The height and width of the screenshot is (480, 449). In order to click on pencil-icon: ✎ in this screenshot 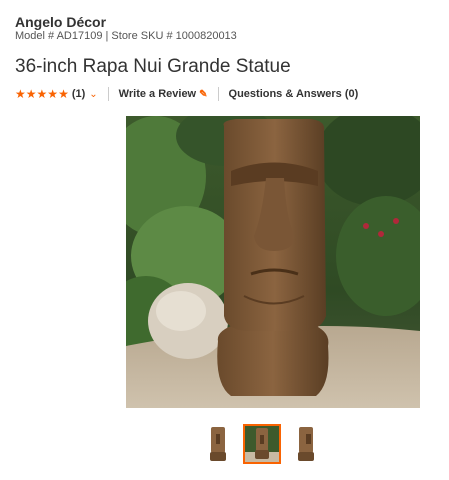, I will do `click(203, 94)`.